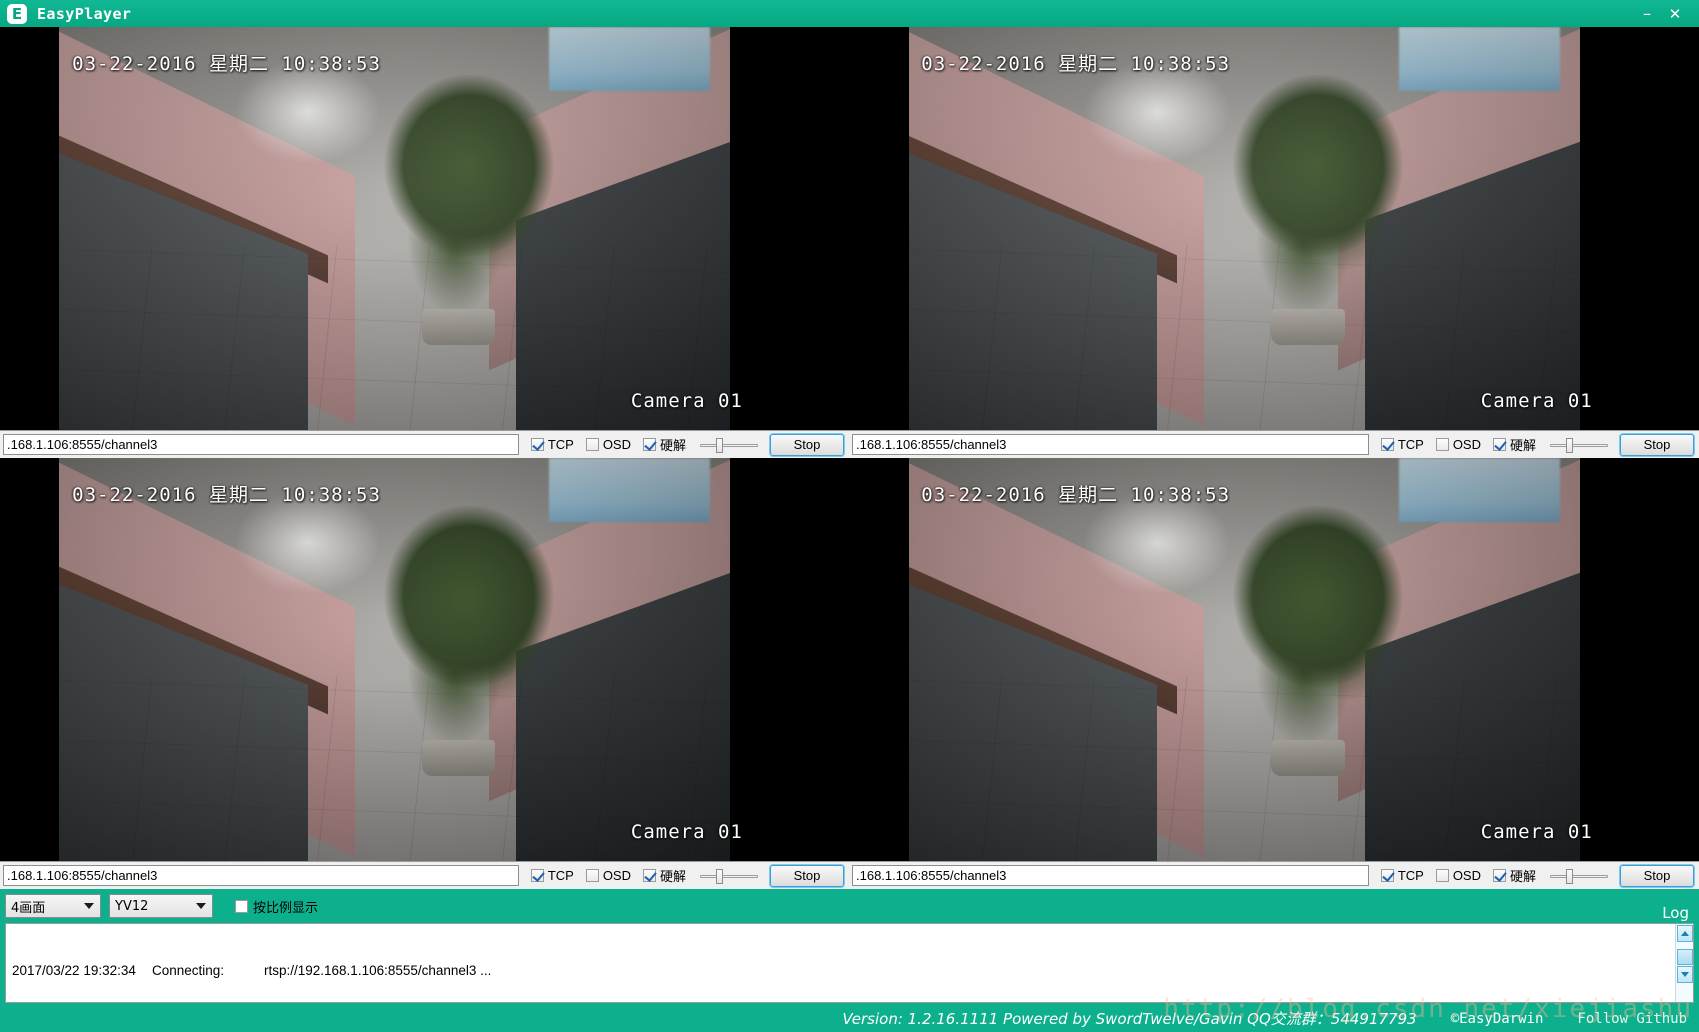  I want to click on follow-github-link: Follow Github, so click(1632, 1019).